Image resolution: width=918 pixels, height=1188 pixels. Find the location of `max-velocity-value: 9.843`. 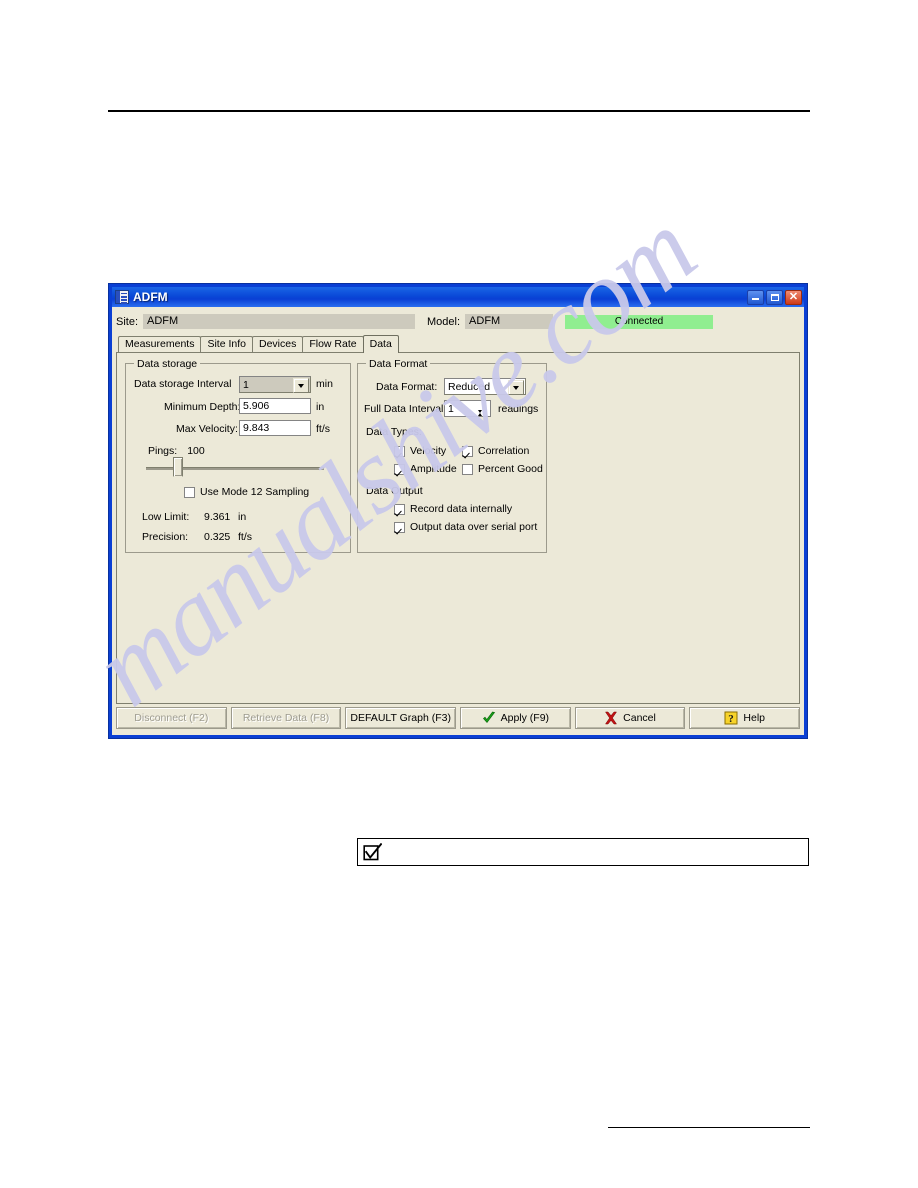

max-velocity-value: 9.843 is located at coordinates (256, 428).